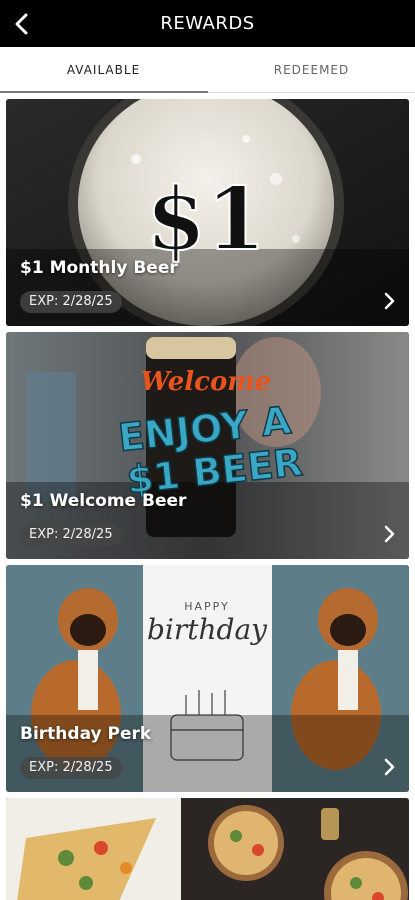 This screenshot has width=415, height=900. I want to click on reward-title: $1 Welcome Beer, so click(103, 501).